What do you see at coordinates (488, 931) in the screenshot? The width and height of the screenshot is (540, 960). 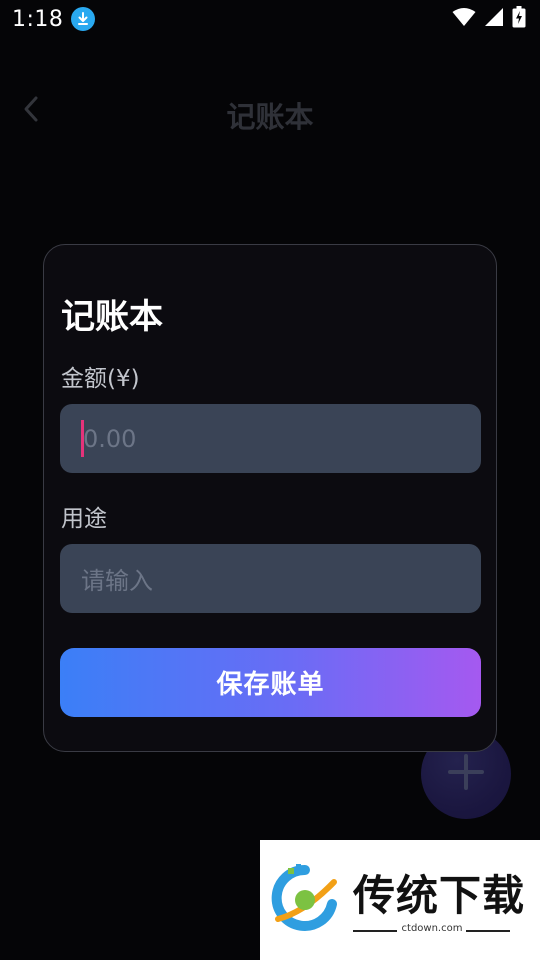 I see `watermark-divider-right` at bounding box center [488, 931].